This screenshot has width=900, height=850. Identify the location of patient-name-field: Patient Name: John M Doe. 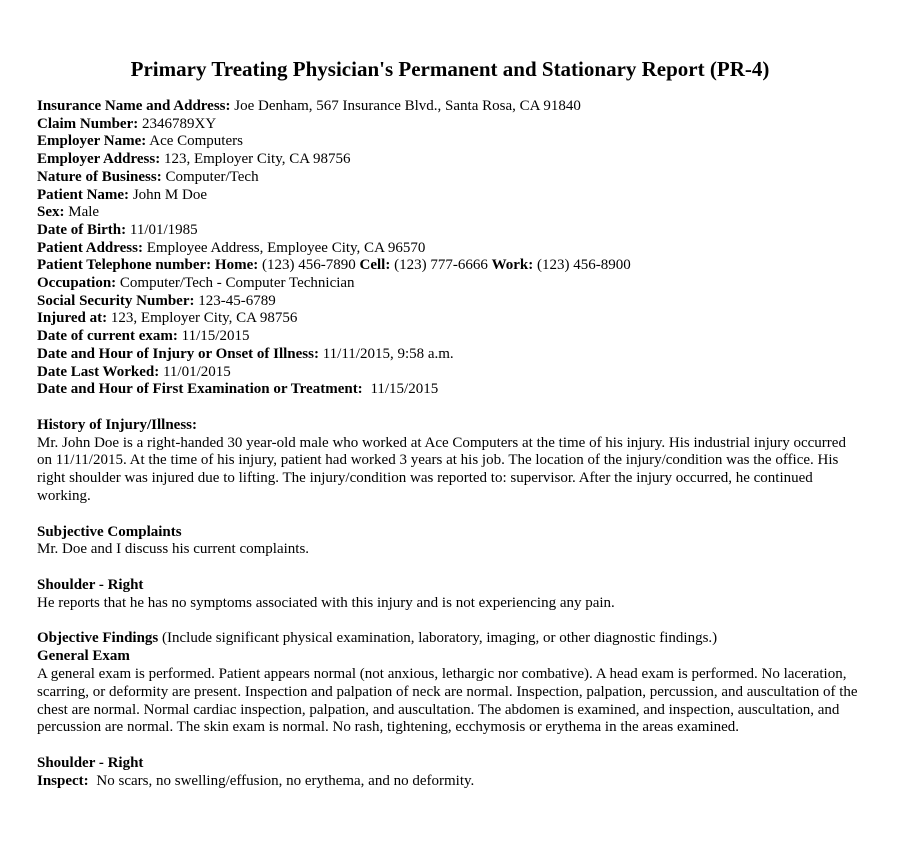
(450, 196).